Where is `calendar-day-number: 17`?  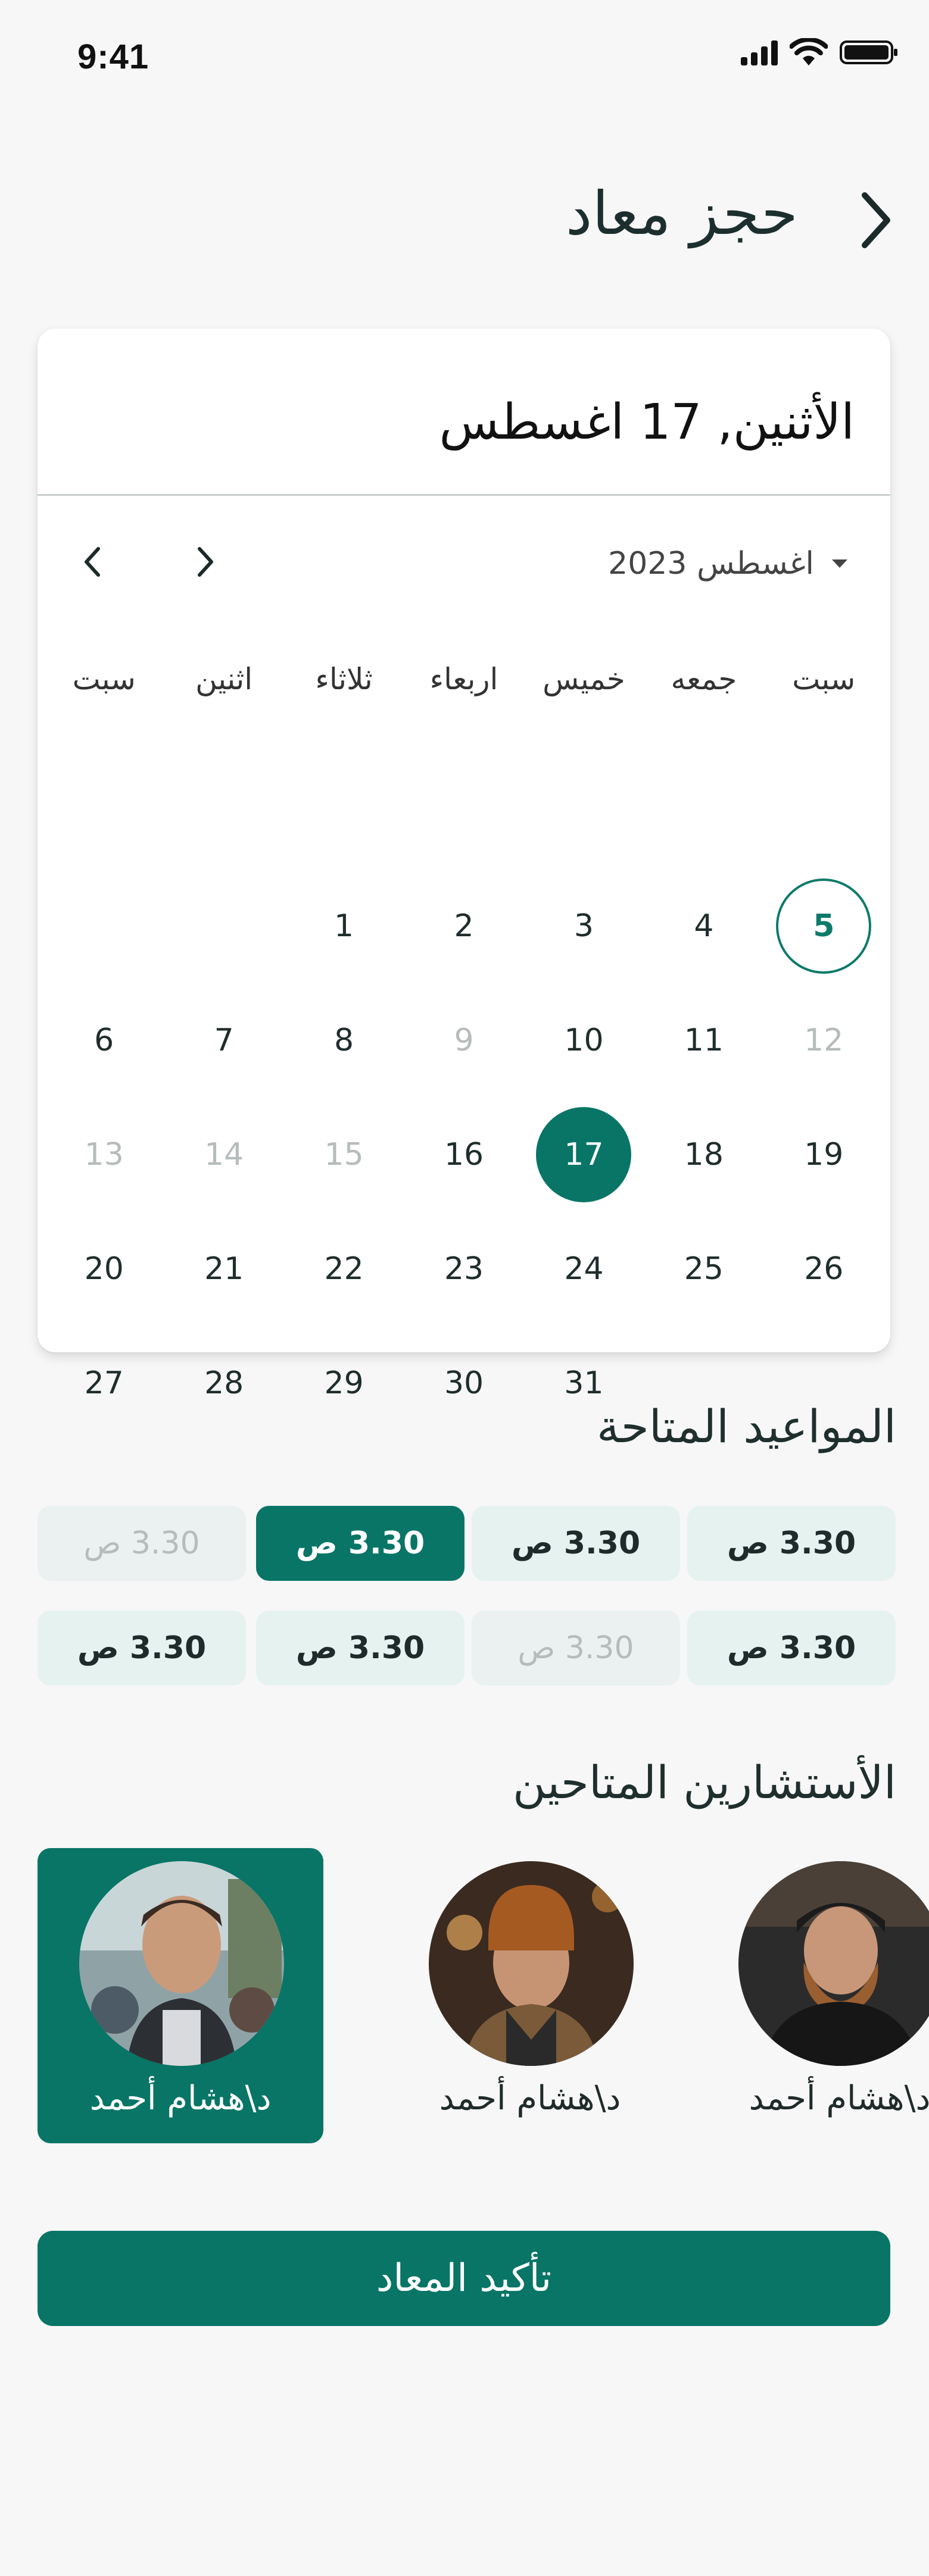 calendar-day-number: 17 is located at coordinates (584, 1154).